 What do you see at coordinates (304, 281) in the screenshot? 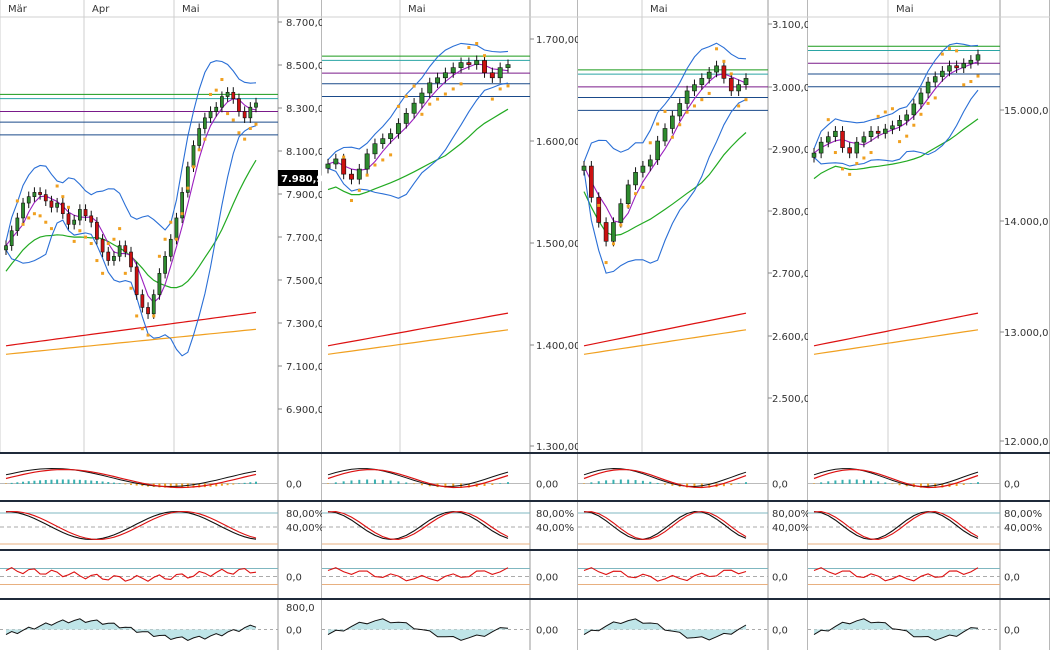
I see `y-tick-label: 7.500,0` at bounding box center [304, 281].